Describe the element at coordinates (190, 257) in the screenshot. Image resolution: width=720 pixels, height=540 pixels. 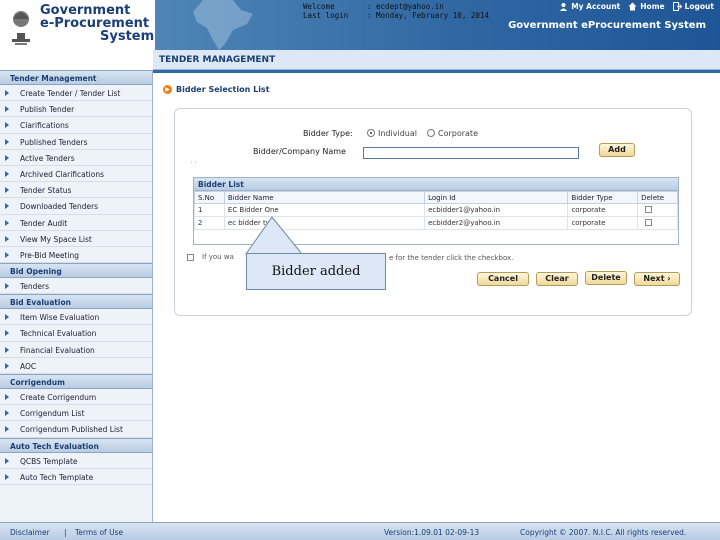
I see `notice-checkbox` at that location.